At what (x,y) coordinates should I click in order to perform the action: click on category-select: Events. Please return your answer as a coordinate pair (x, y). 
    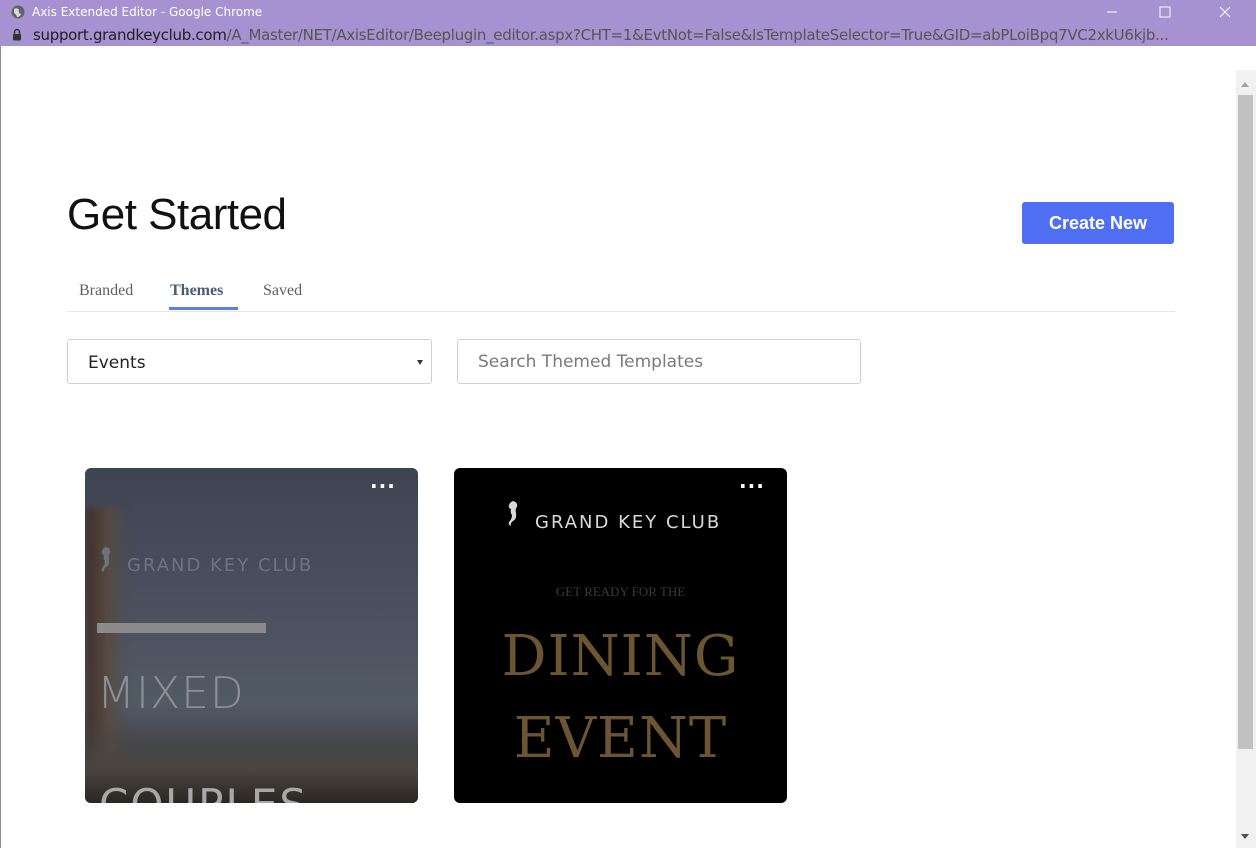
    Looking at the image, I should click on (249, 361).